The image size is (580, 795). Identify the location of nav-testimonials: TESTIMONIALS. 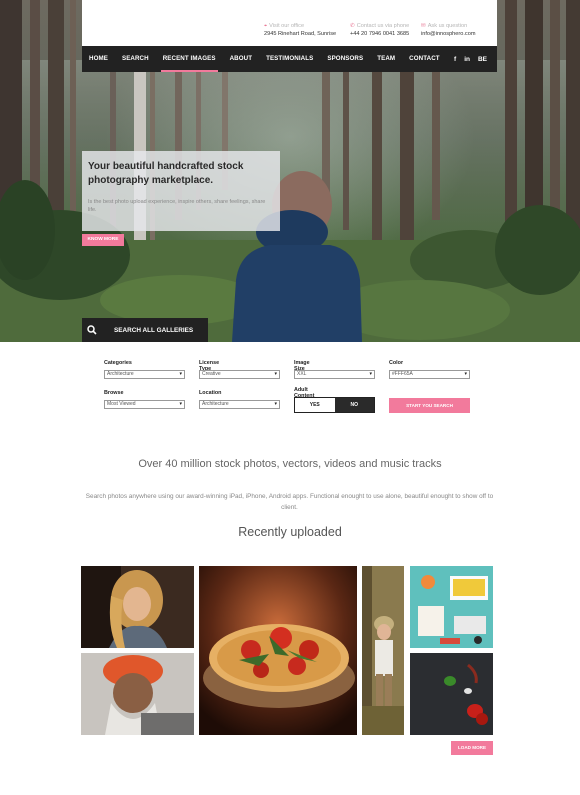
(289, 59).